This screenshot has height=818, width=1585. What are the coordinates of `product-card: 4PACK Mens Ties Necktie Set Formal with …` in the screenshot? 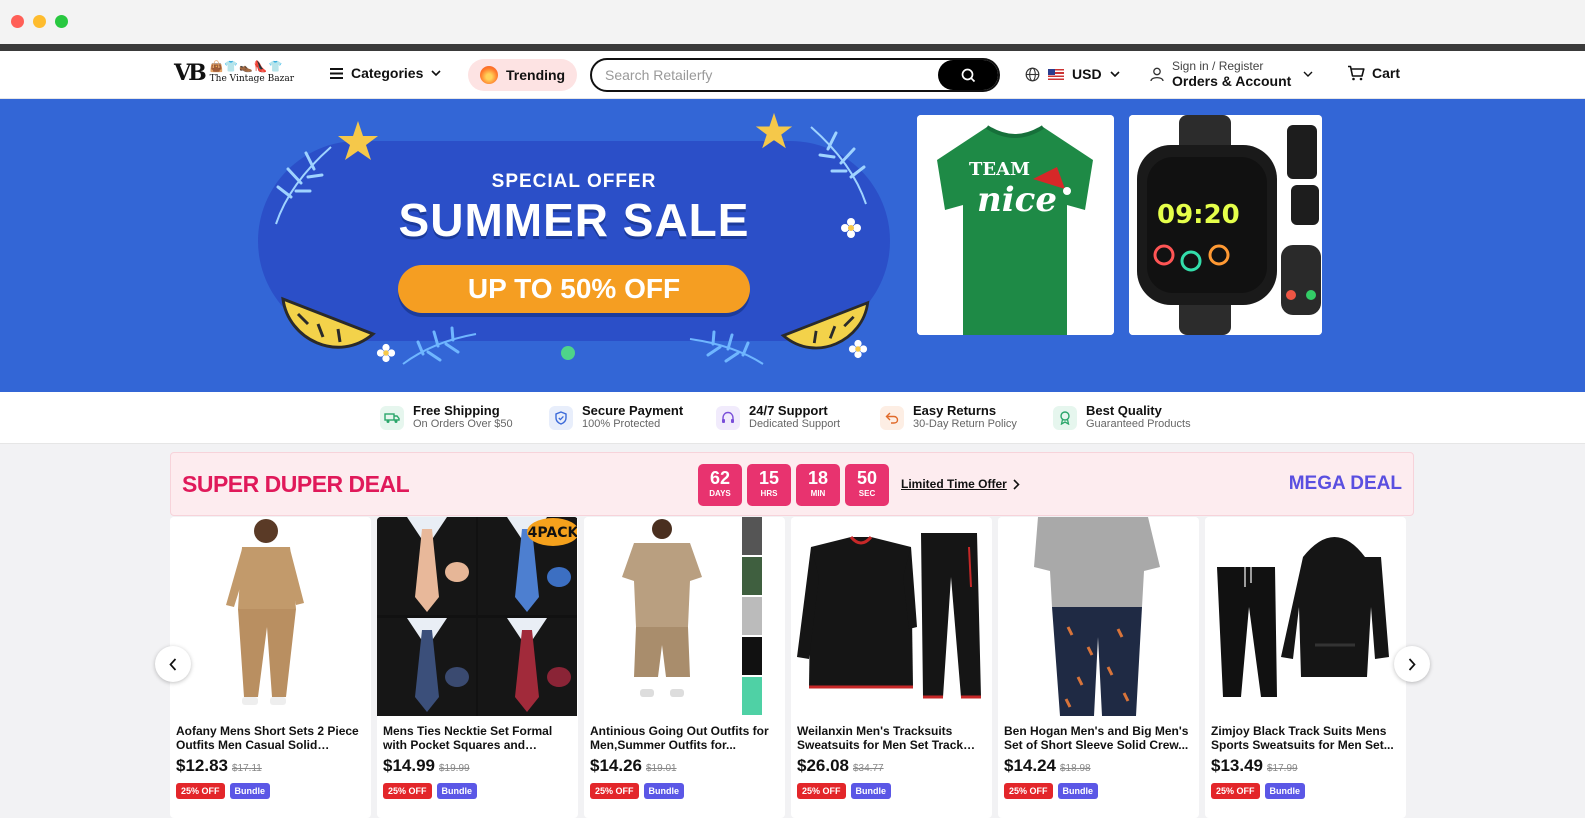 It's located at (477, 667).